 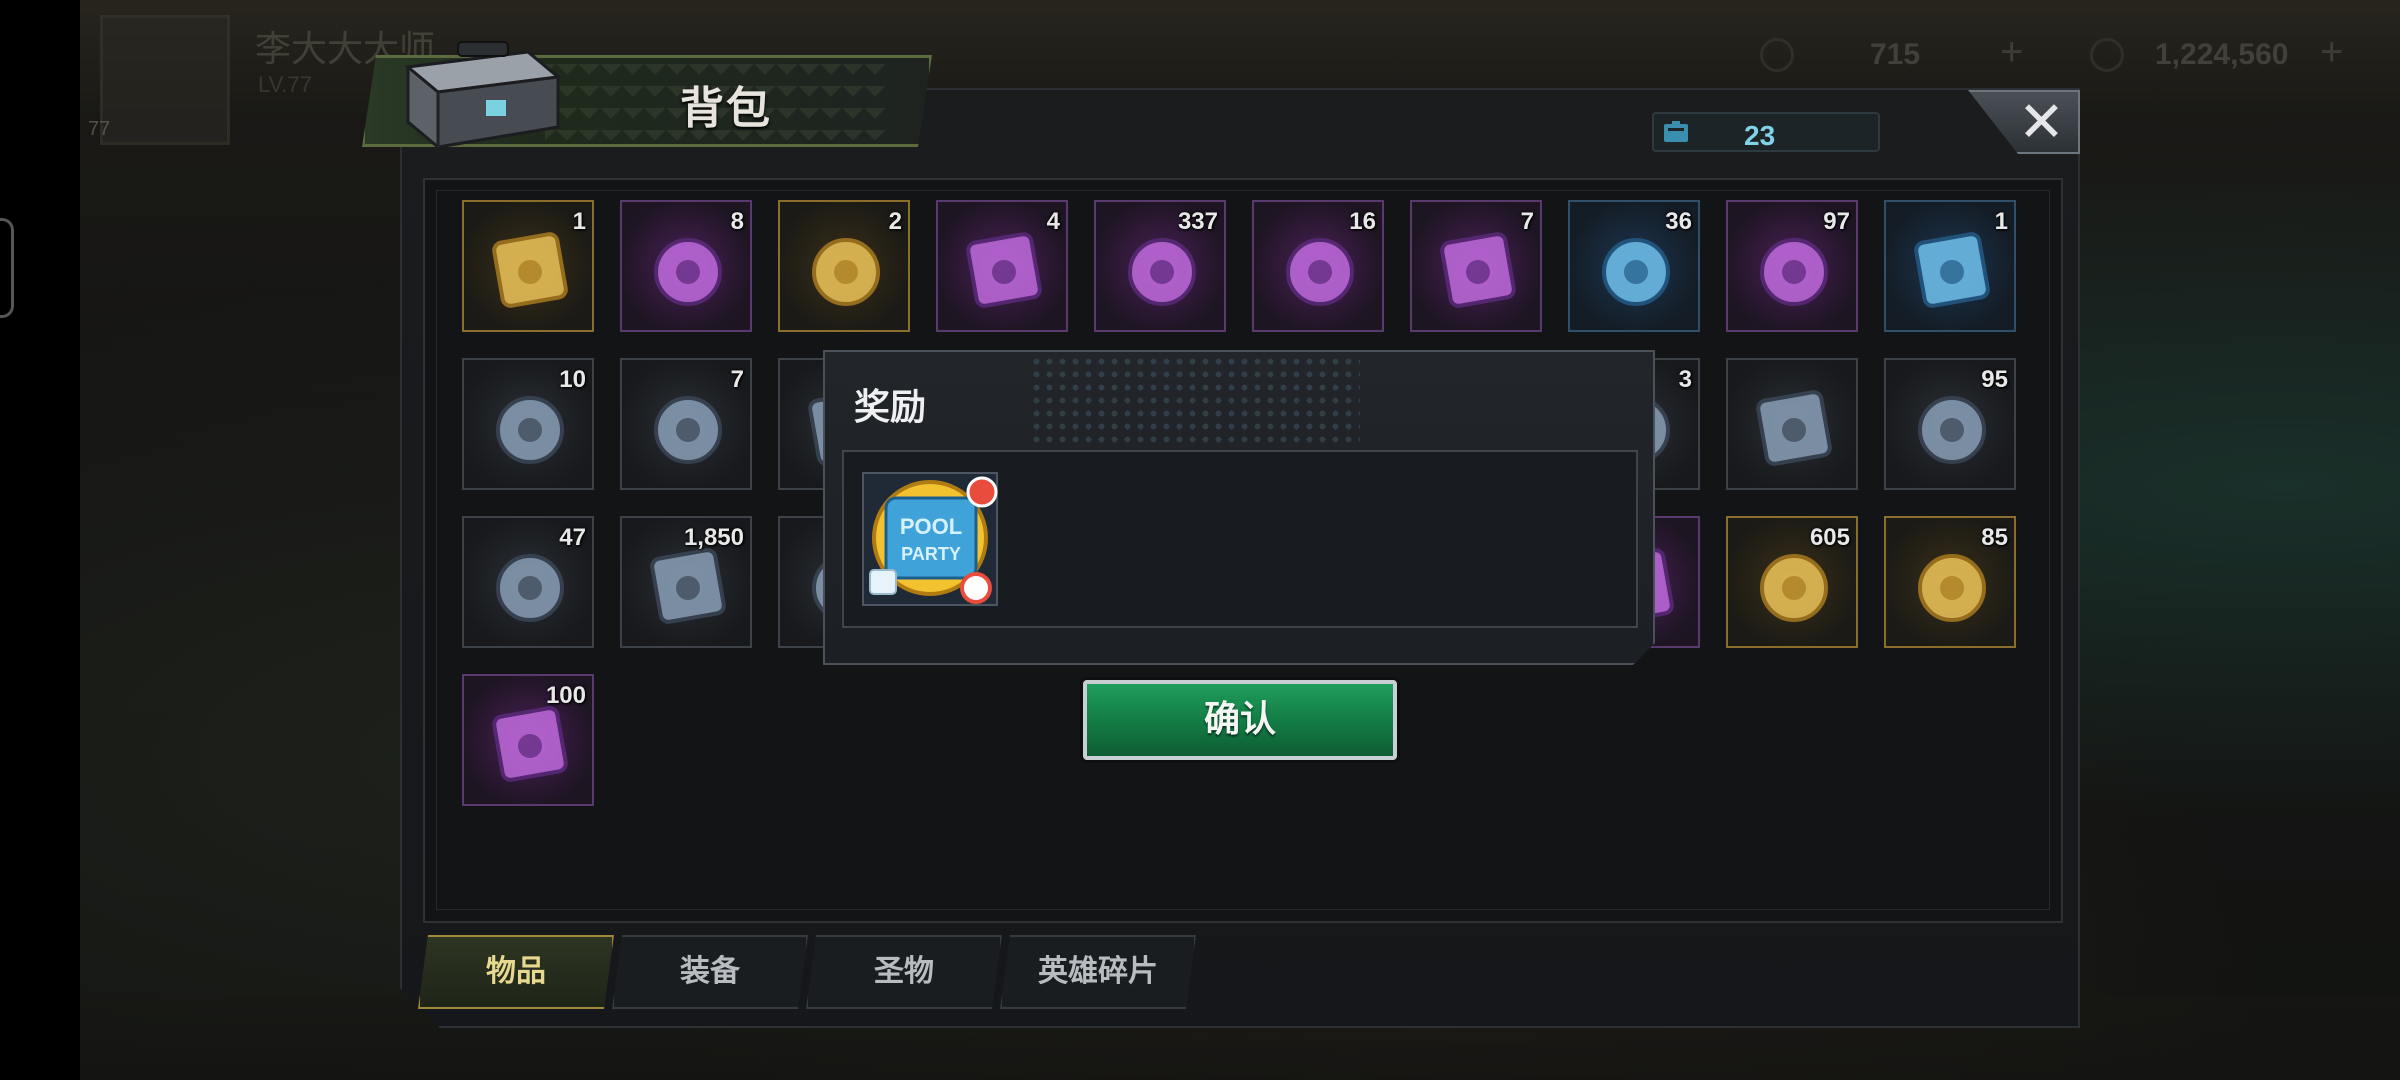 What do you see at coordinates (1362, 221) in the screenshot?
I see `item-count: 16` at bounding box center [1362, 221].